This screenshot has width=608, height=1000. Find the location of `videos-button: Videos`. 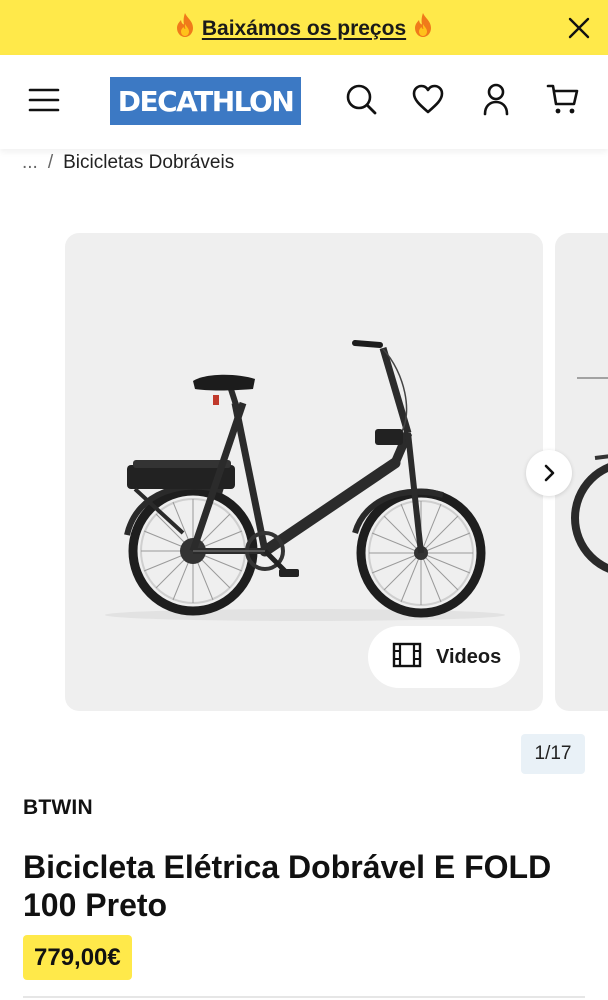

videos-button: Videos is located at coordinates (444, 657).